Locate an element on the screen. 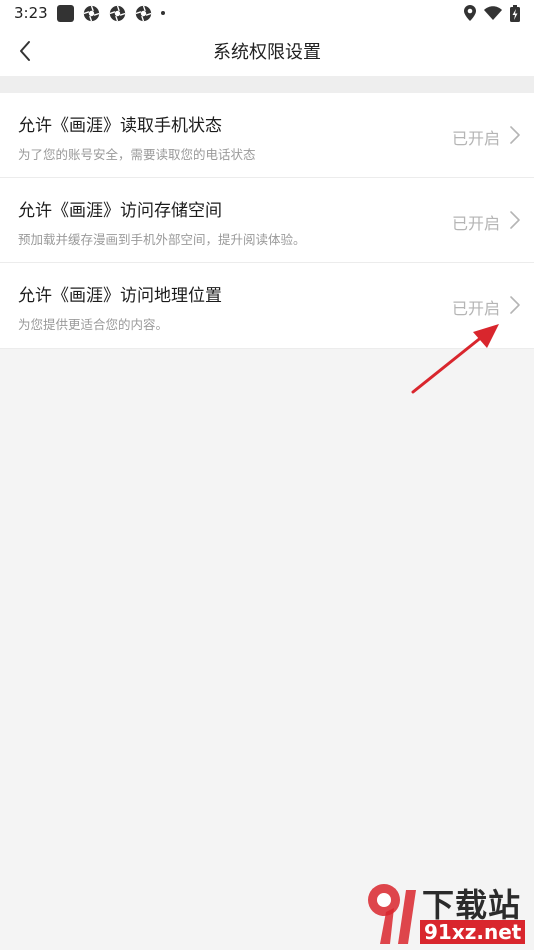 The height and width of the screenshot is (950, 534). page-title: 系统权限设置 is located at coordinates (267, 52).